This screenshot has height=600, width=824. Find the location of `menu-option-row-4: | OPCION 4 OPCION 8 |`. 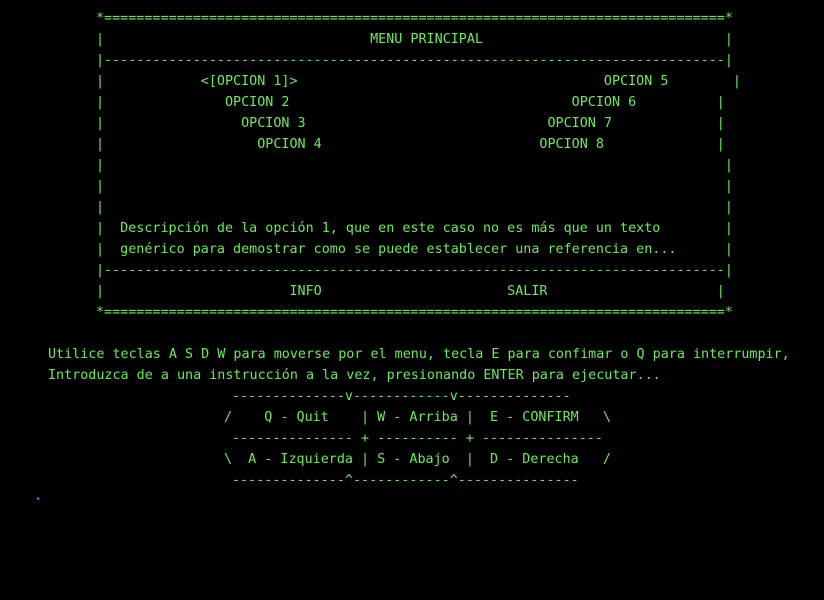

menu-option-row-4: | OPCION 4 OPCION 8 | is located at coordinates (410, 145).